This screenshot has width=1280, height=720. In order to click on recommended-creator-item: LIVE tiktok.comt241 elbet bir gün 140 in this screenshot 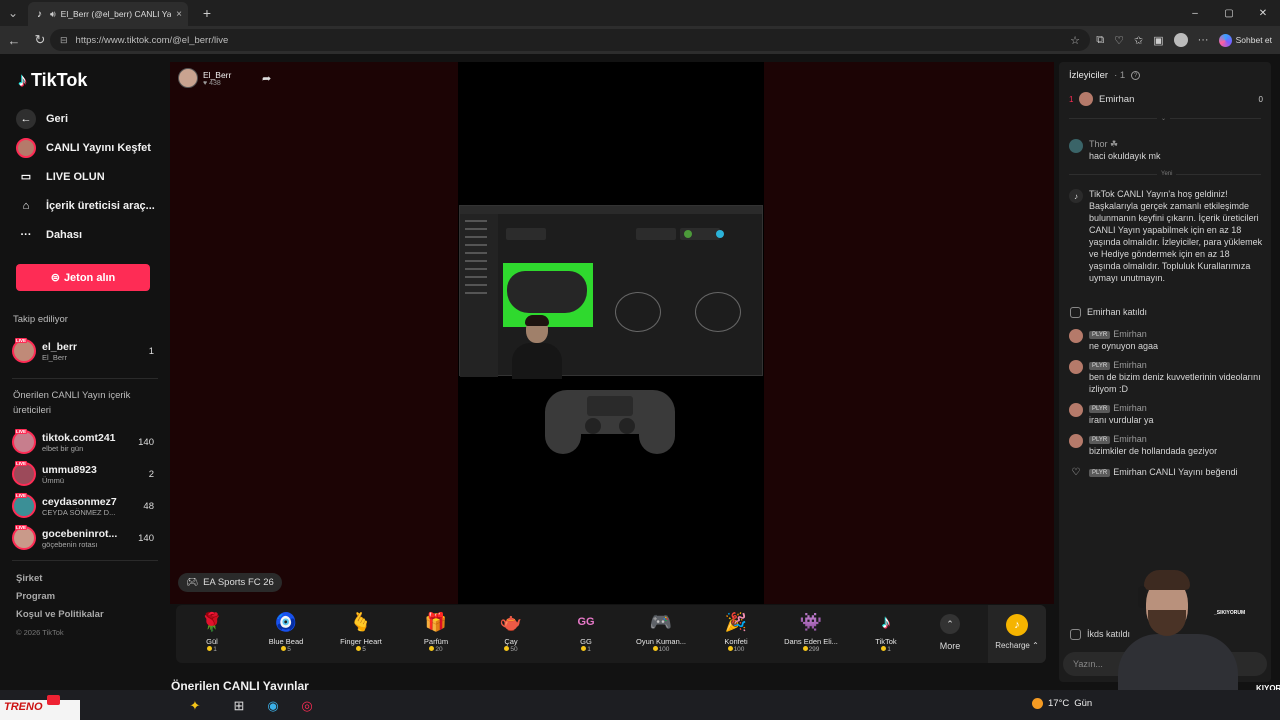, I will do `click(83, 442)`.